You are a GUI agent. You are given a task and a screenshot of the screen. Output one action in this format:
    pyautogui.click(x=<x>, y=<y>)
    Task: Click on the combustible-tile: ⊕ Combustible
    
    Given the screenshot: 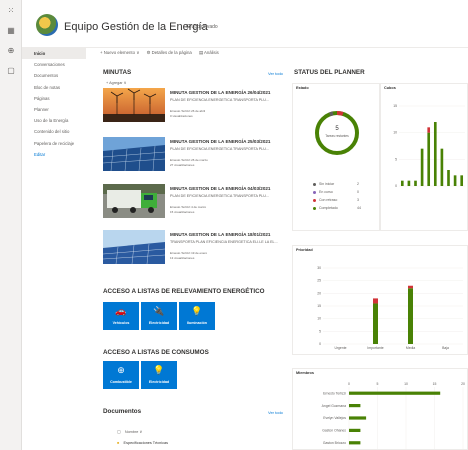 What is the action you would take?
    pyautogui.click(x=121, y=375)
    